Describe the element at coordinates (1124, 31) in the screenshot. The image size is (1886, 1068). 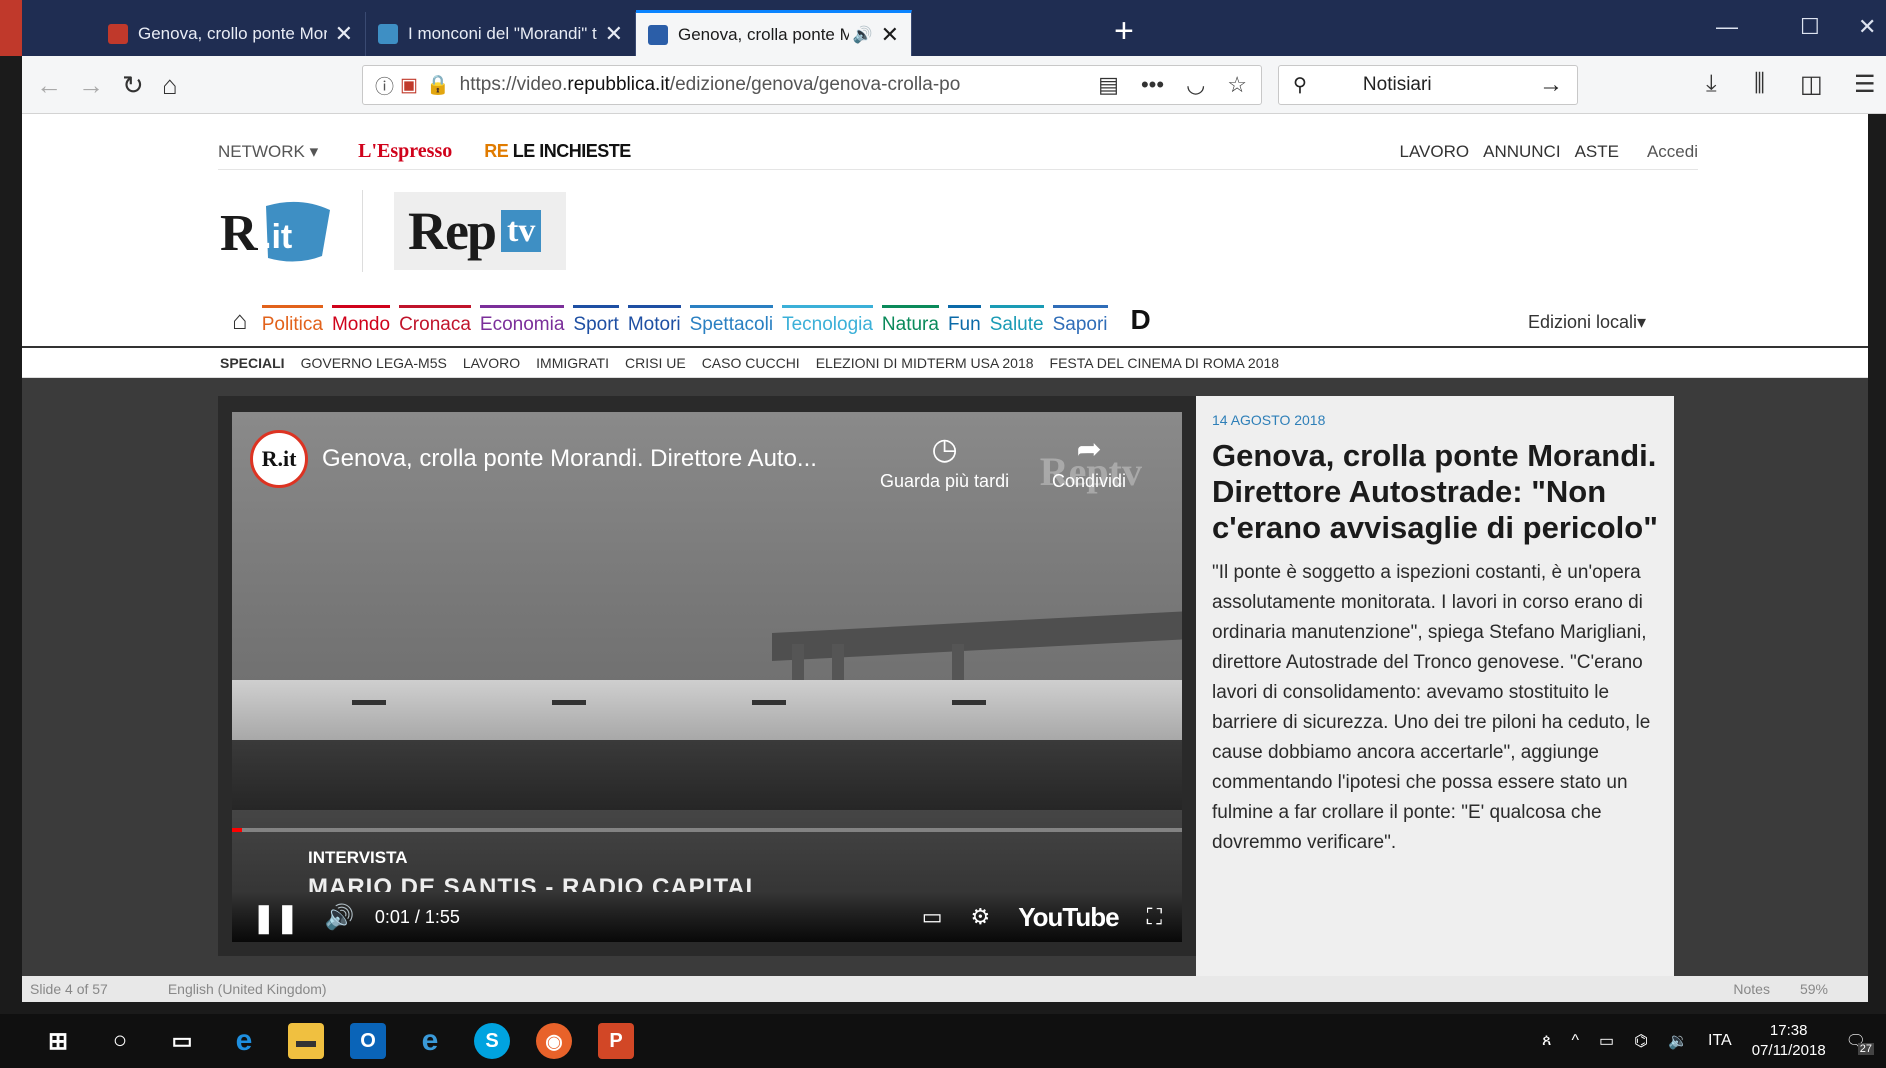
I see `new-tab-button: +` at that location.